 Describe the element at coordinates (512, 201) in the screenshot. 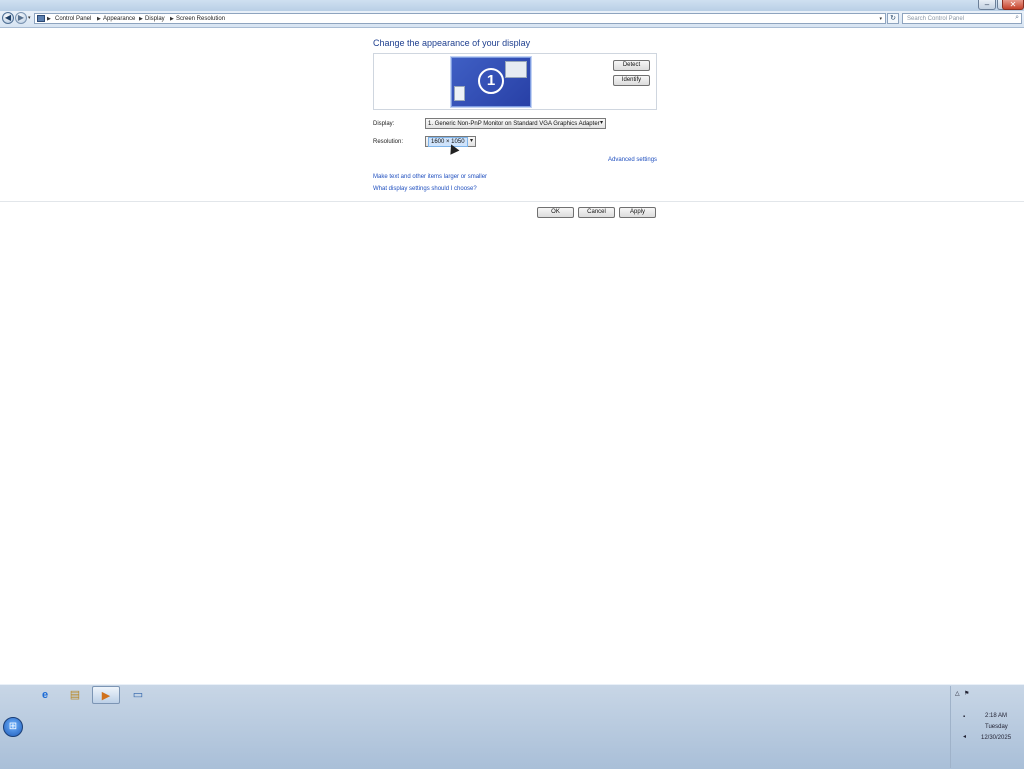

I see `divider` at that location.